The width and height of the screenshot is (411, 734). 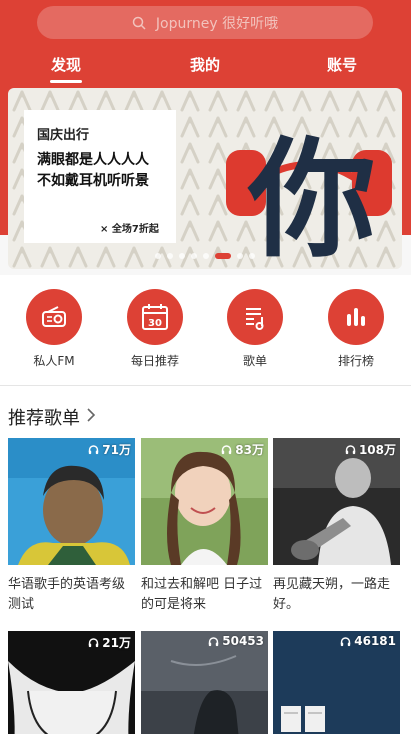 What do you see at coordinates (217, 23) in the screenshot?
I see `search-placeholder: Jopurney 很好听哦` at bounding box center [217, 23].